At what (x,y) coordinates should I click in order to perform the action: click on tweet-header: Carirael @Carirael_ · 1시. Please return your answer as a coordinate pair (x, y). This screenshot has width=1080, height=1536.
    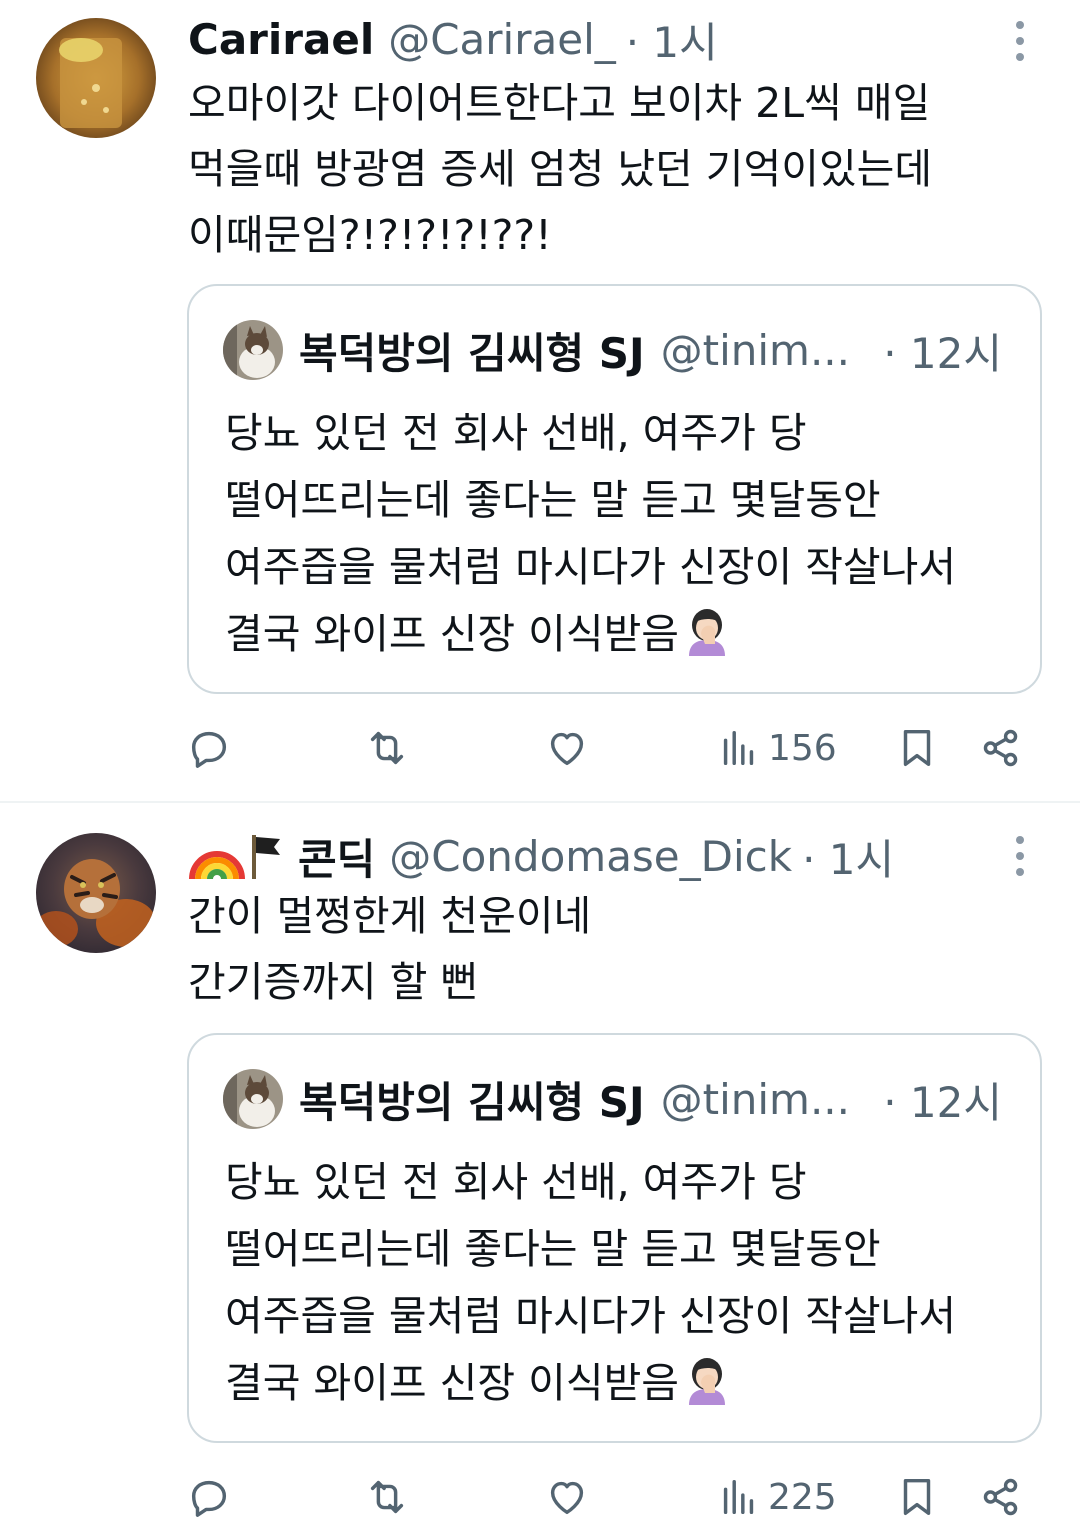
    Looking at the image, I should click on (604, 40).